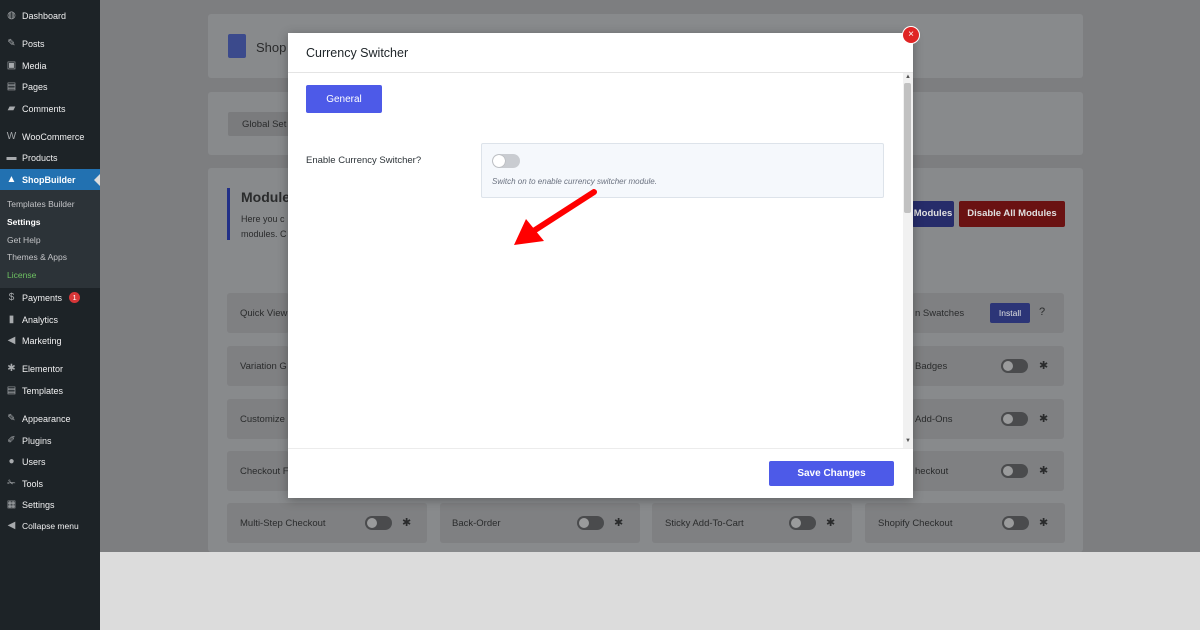 This screenshot has width=1200, height=630. What do you see at coordinates (264, 471) in the screenshot?
I see `module-name: Checkout F` at bounding box center [264, 471].